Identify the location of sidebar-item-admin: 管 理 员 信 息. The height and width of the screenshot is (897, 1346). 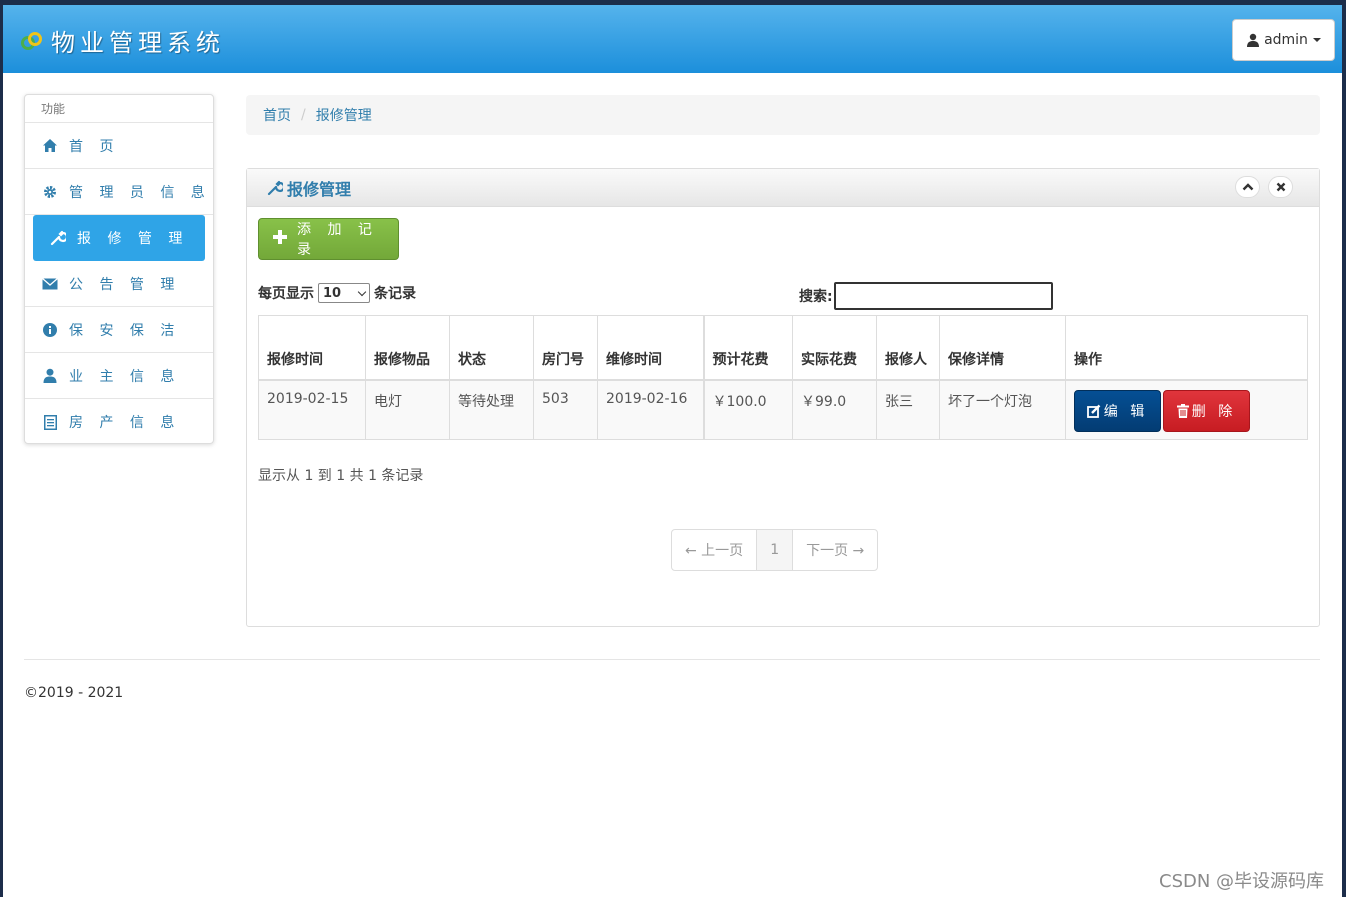
(119, 192).